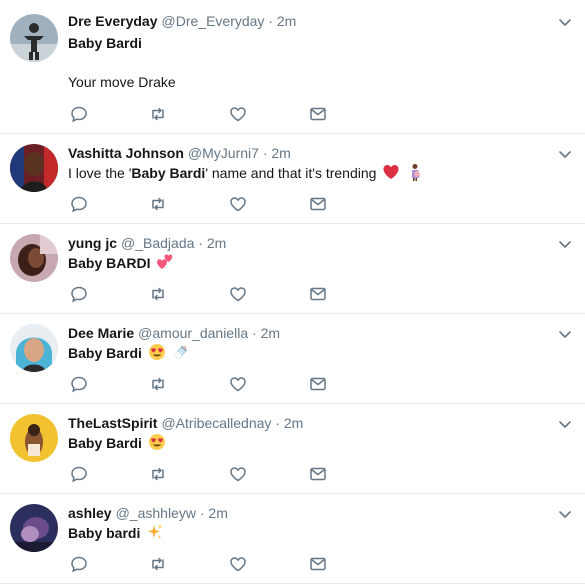 The image size is (585, 585). Describe the element at coordinates (157, 243) in the screenshot. I see `username: @_Badjada` at that location.